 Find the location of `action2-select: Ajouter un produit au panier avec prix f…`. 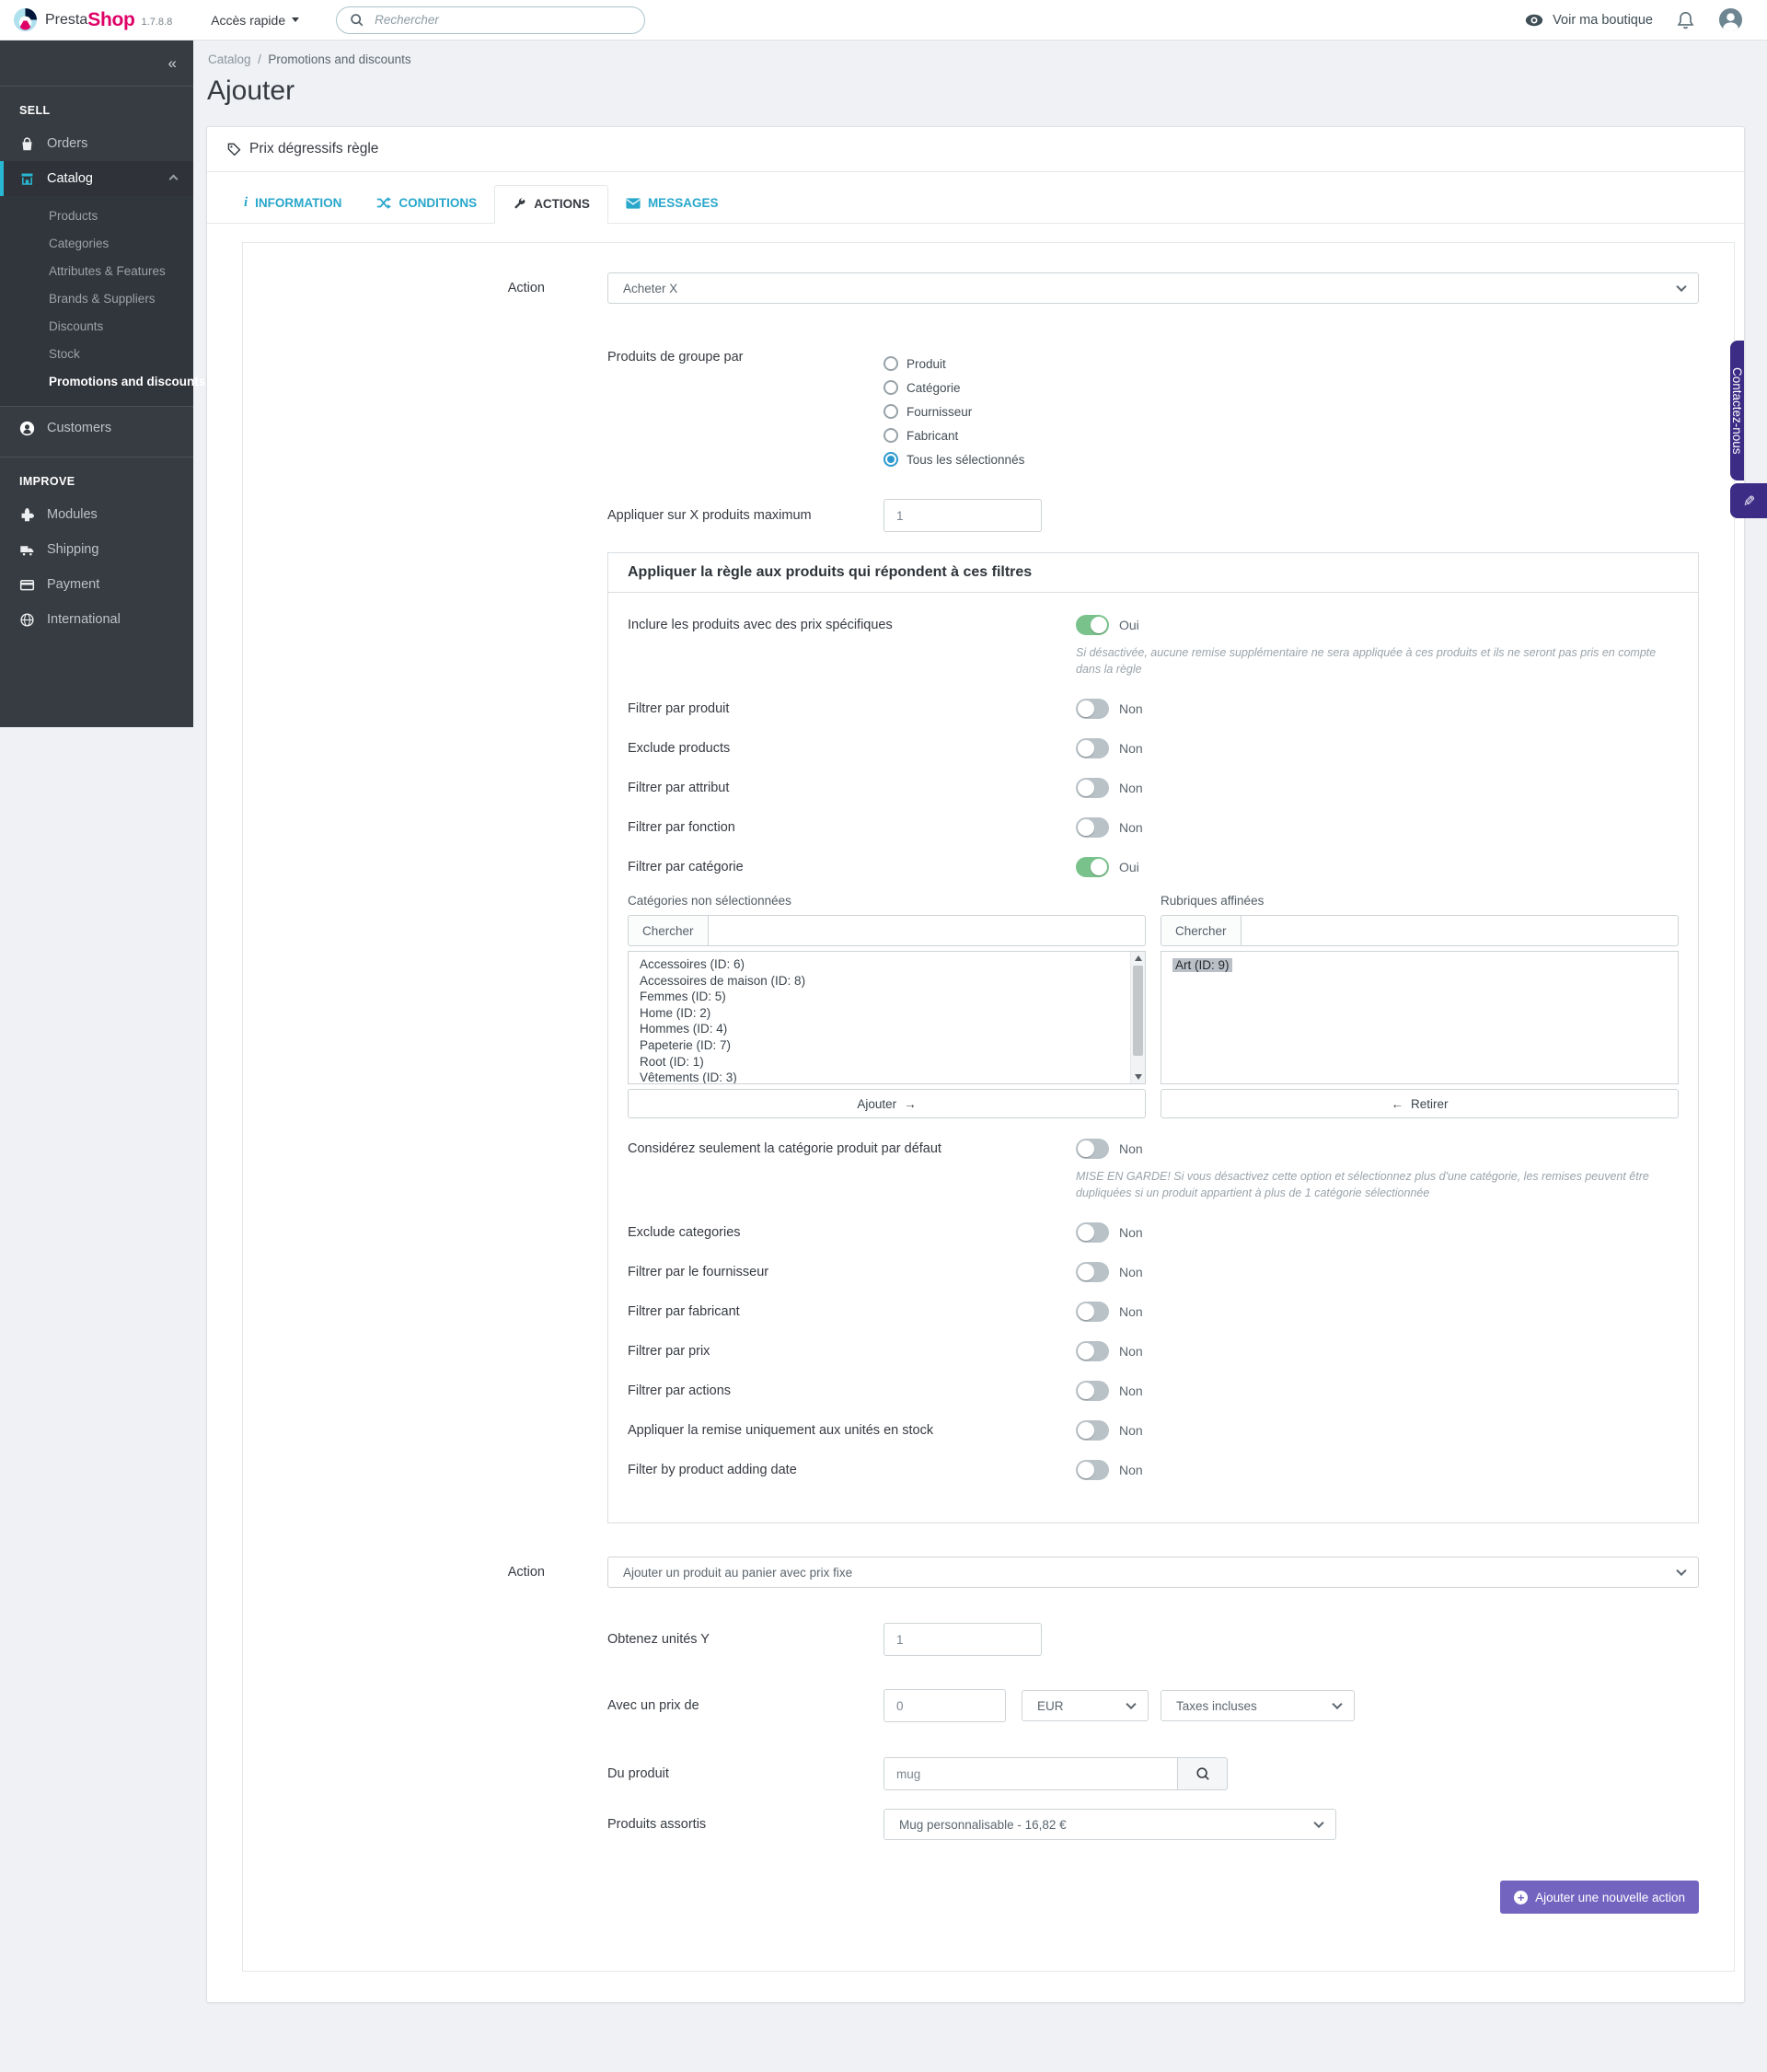

action2-select: Ajouter un produit au panier avec prix f… is located at coordinates (1153, 1573).